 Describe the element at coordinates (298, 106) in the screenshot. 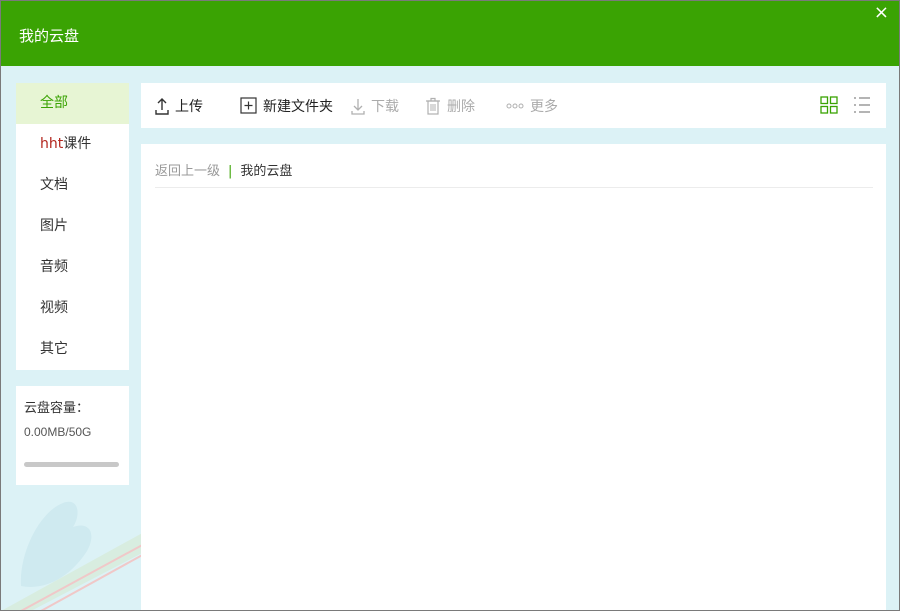

I see `new-folder-label: 新建文件夹` at that location.